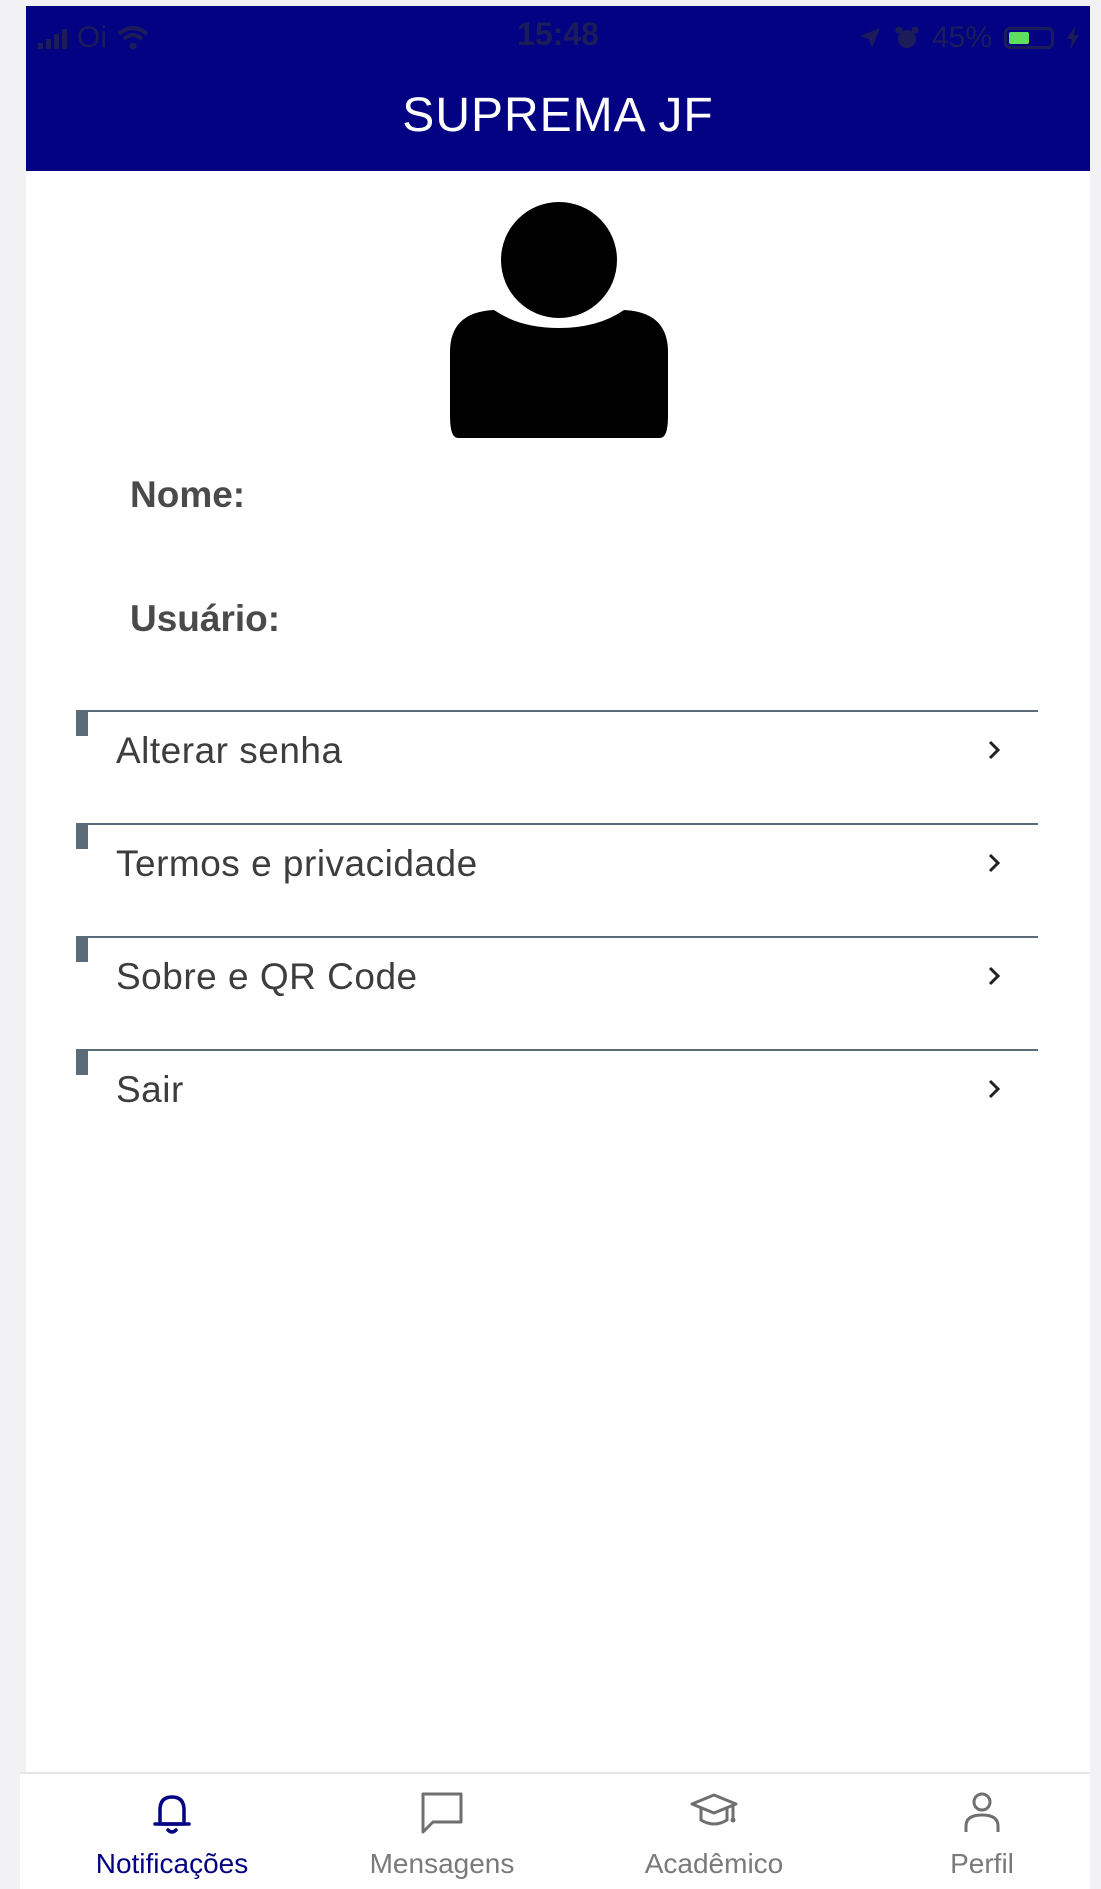 The width and height of the screenshot is (1101, 1889). What do you see at coordinates (557, 766) in the screenshot?
I see `menu-item-change-password: Alterar senha` at bounding box center [557, 766].